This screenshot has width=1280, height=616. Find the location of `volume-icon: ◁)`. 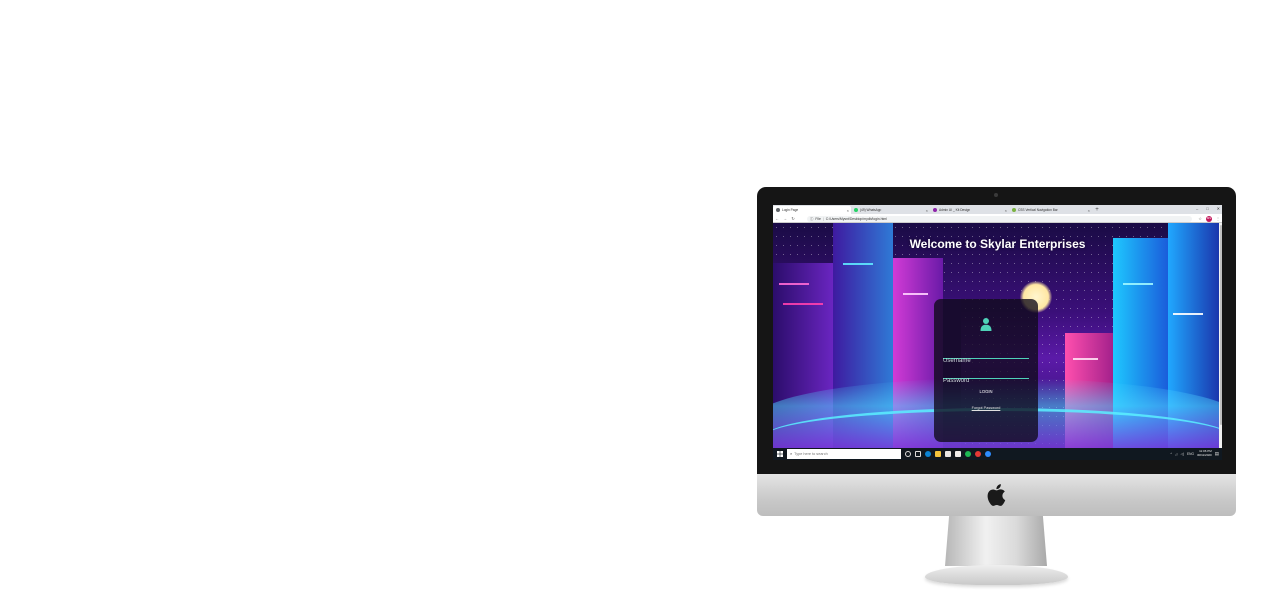

volume-icon: ◁) is located at coordinates (1183, 454).